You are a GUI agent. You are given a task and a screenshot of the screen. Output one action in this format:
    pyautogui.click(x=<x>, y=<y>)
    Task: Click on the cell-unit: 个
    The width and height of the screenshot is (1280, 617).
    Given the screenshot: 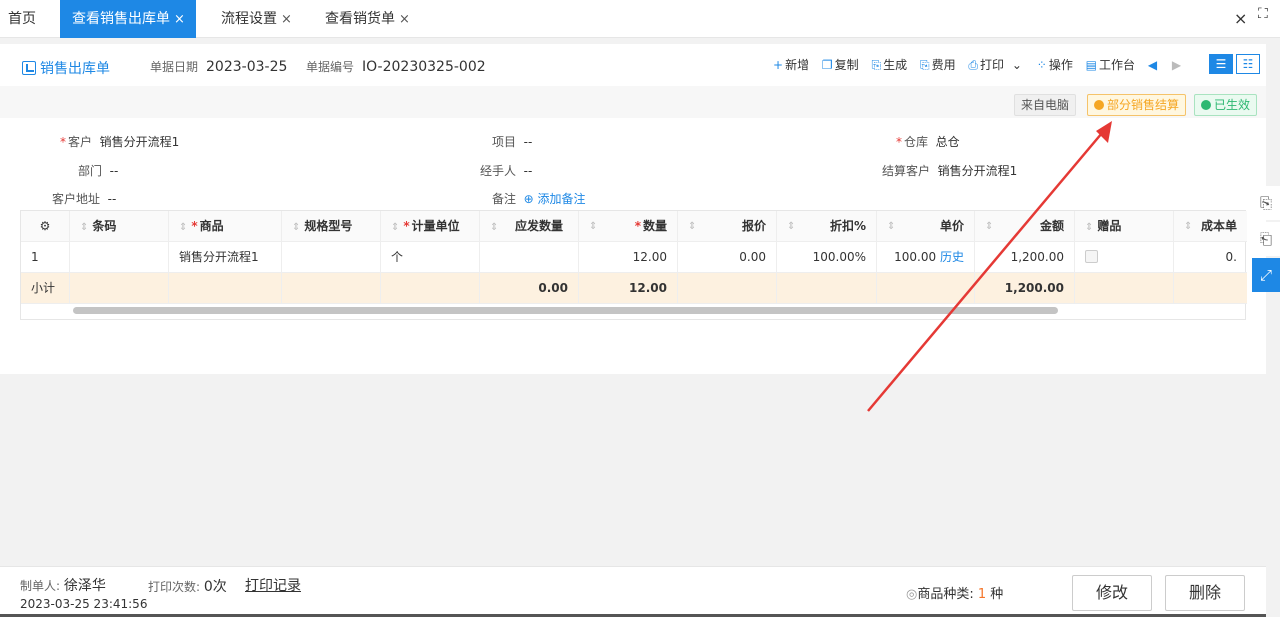 What is the action you would take?
    pyautogui.click(x=430, y=257)
    